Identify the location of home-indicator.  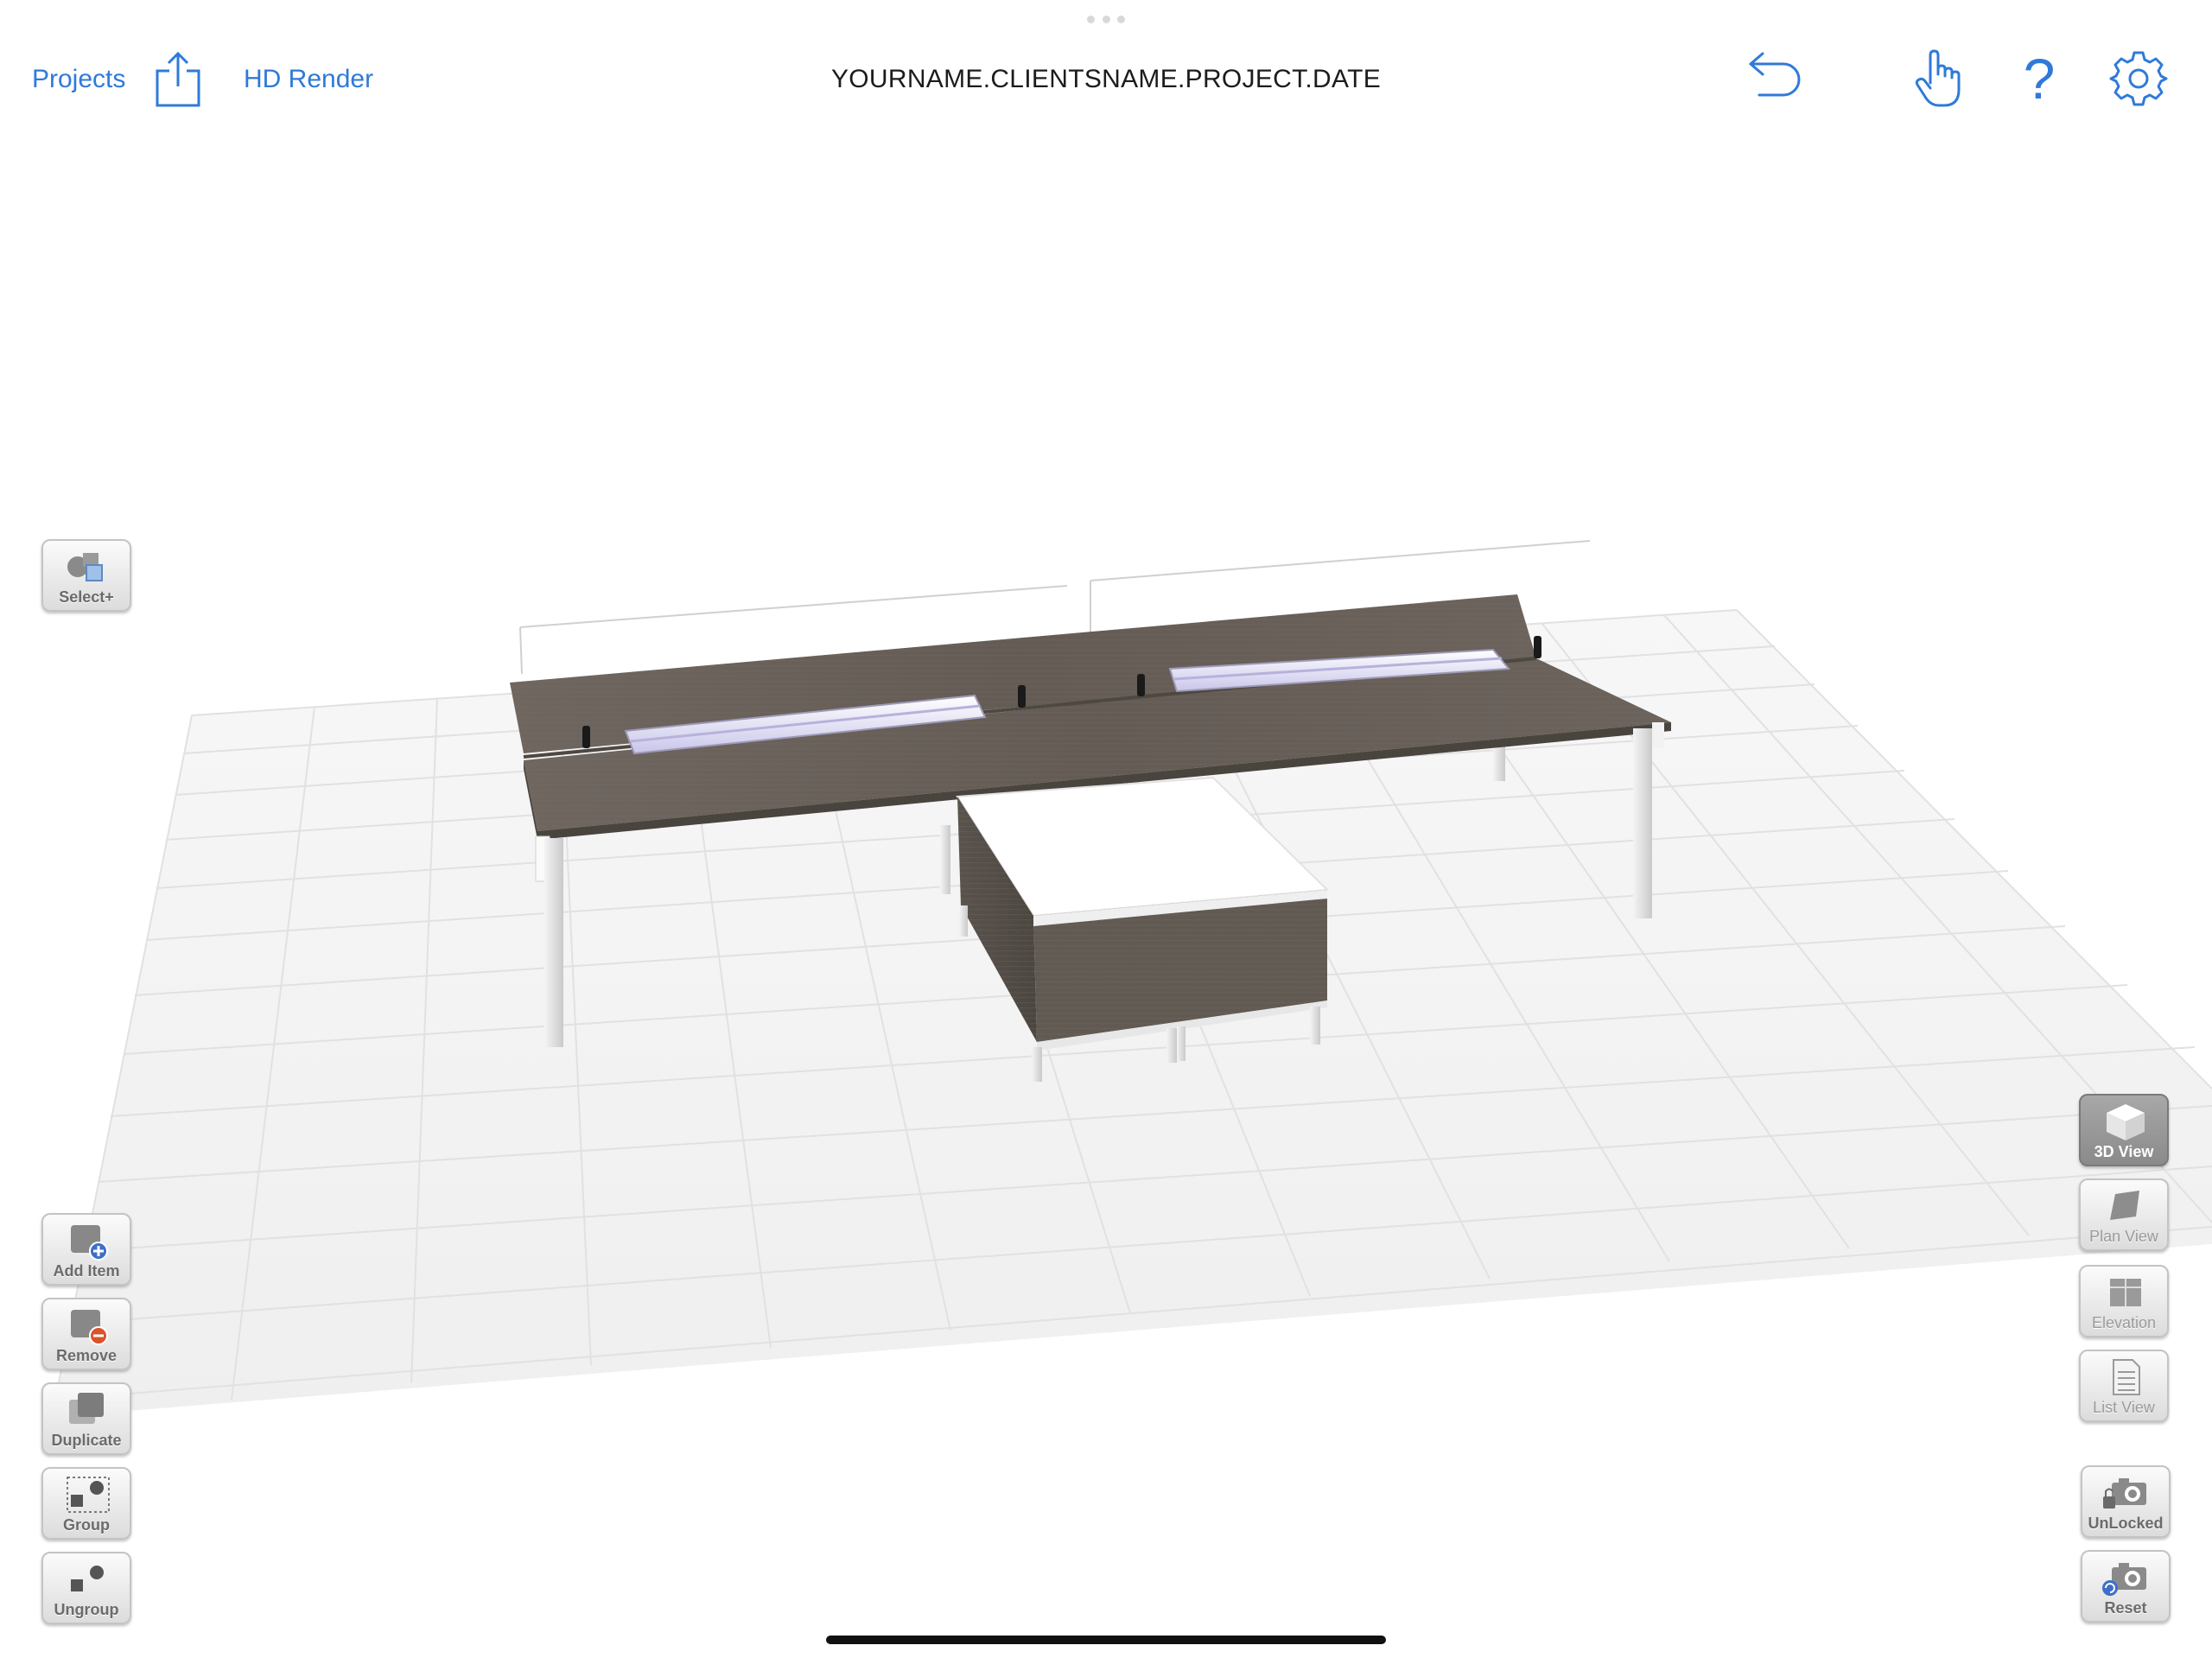
(1106, 1640).